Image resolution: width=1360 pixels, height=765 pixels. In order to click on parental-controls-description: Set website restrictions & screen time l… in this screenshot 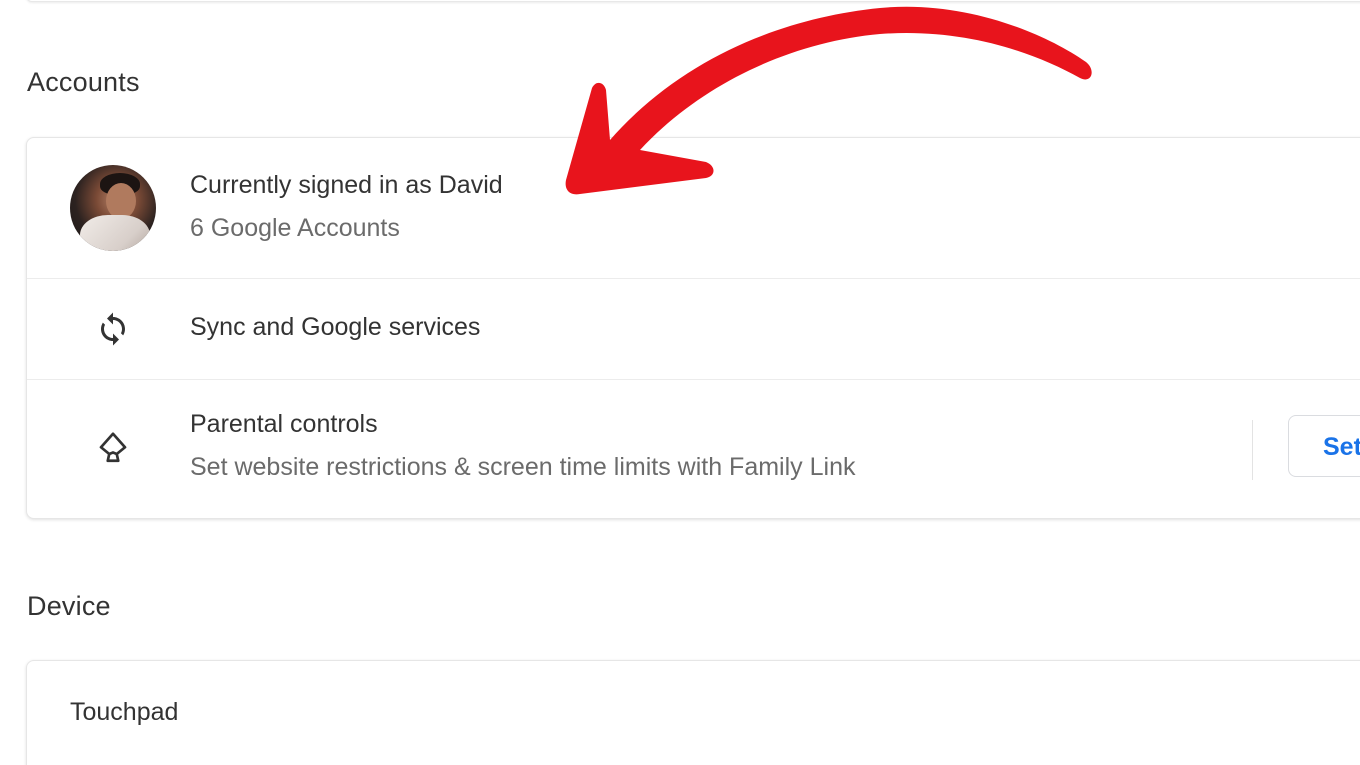, I will do `click(523, 467)`.